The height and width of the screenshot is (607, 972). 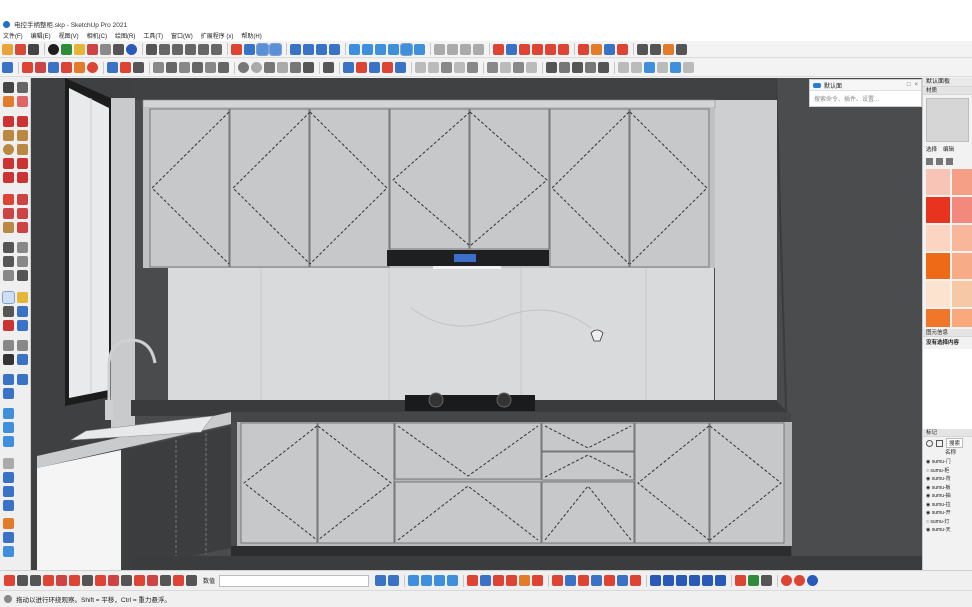 I want to click on text-icon, so click(x=22, y=261).